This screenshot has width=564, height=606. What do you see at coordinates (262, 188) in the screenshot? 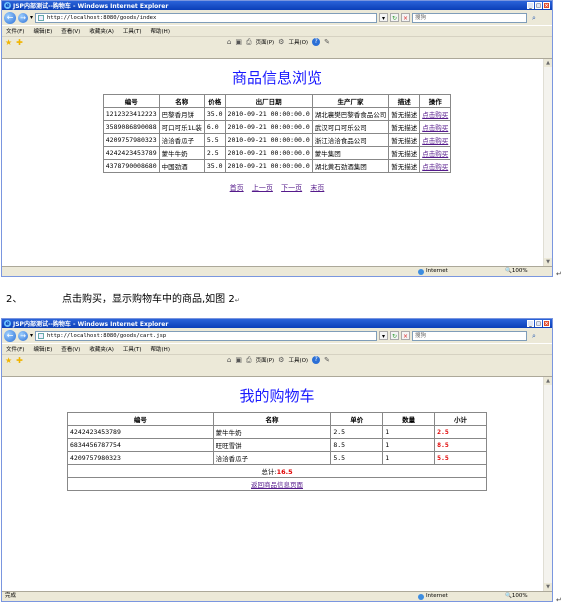
I see `prev-page-link: 上一页` at bounding box center [262, 188].